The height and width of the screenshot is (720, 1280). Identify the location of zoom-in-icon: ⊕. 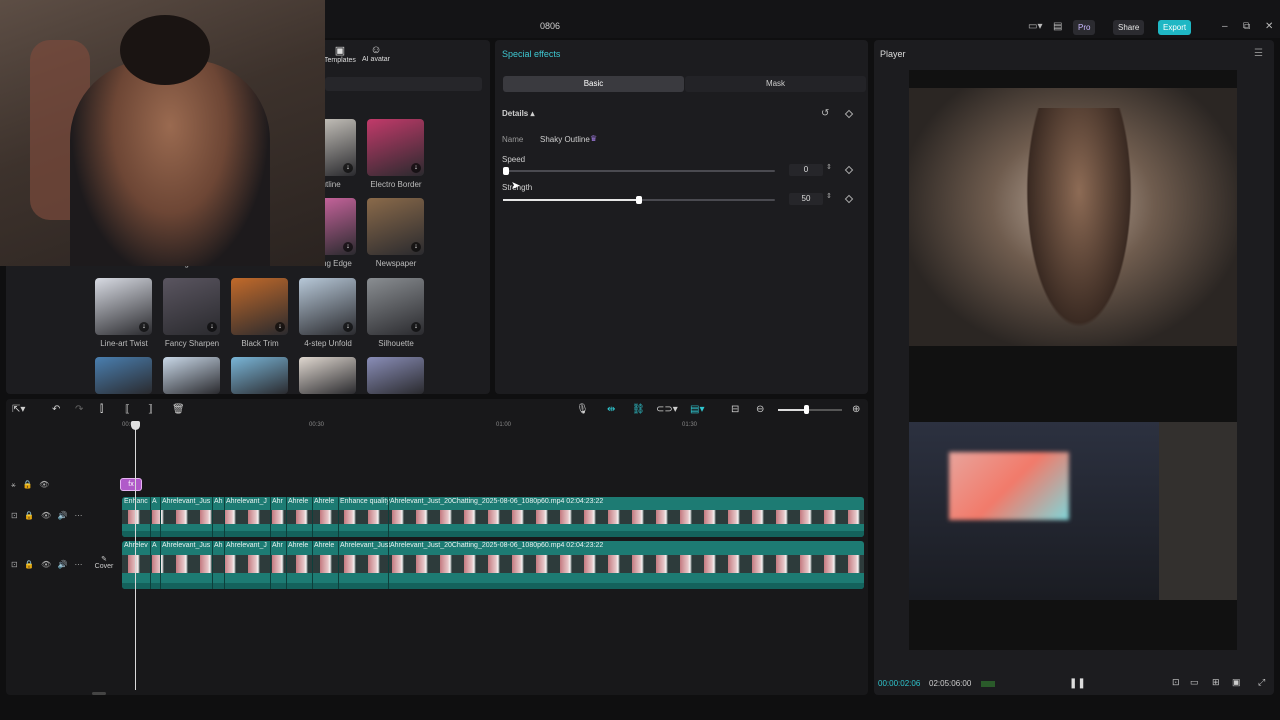
(856, 409).